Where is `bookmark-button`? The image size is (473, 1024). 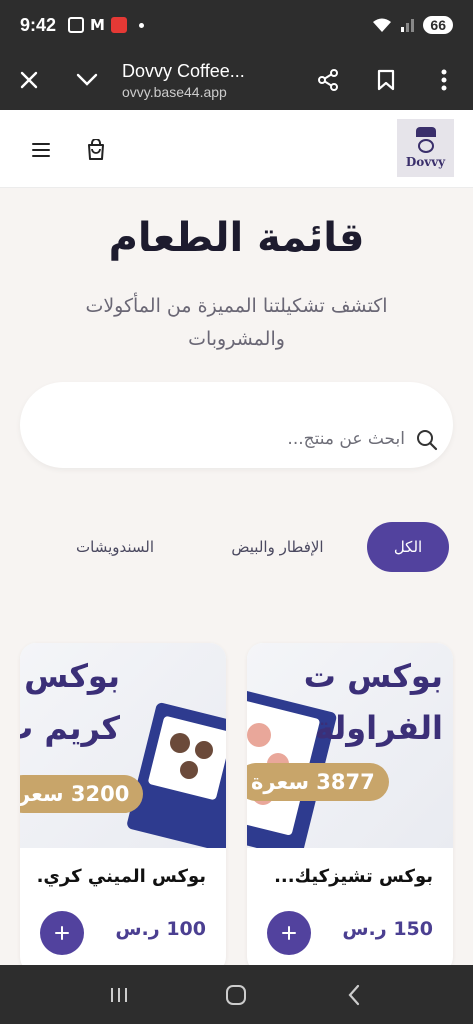 bookmark-button is located at coordinates (386, 80).